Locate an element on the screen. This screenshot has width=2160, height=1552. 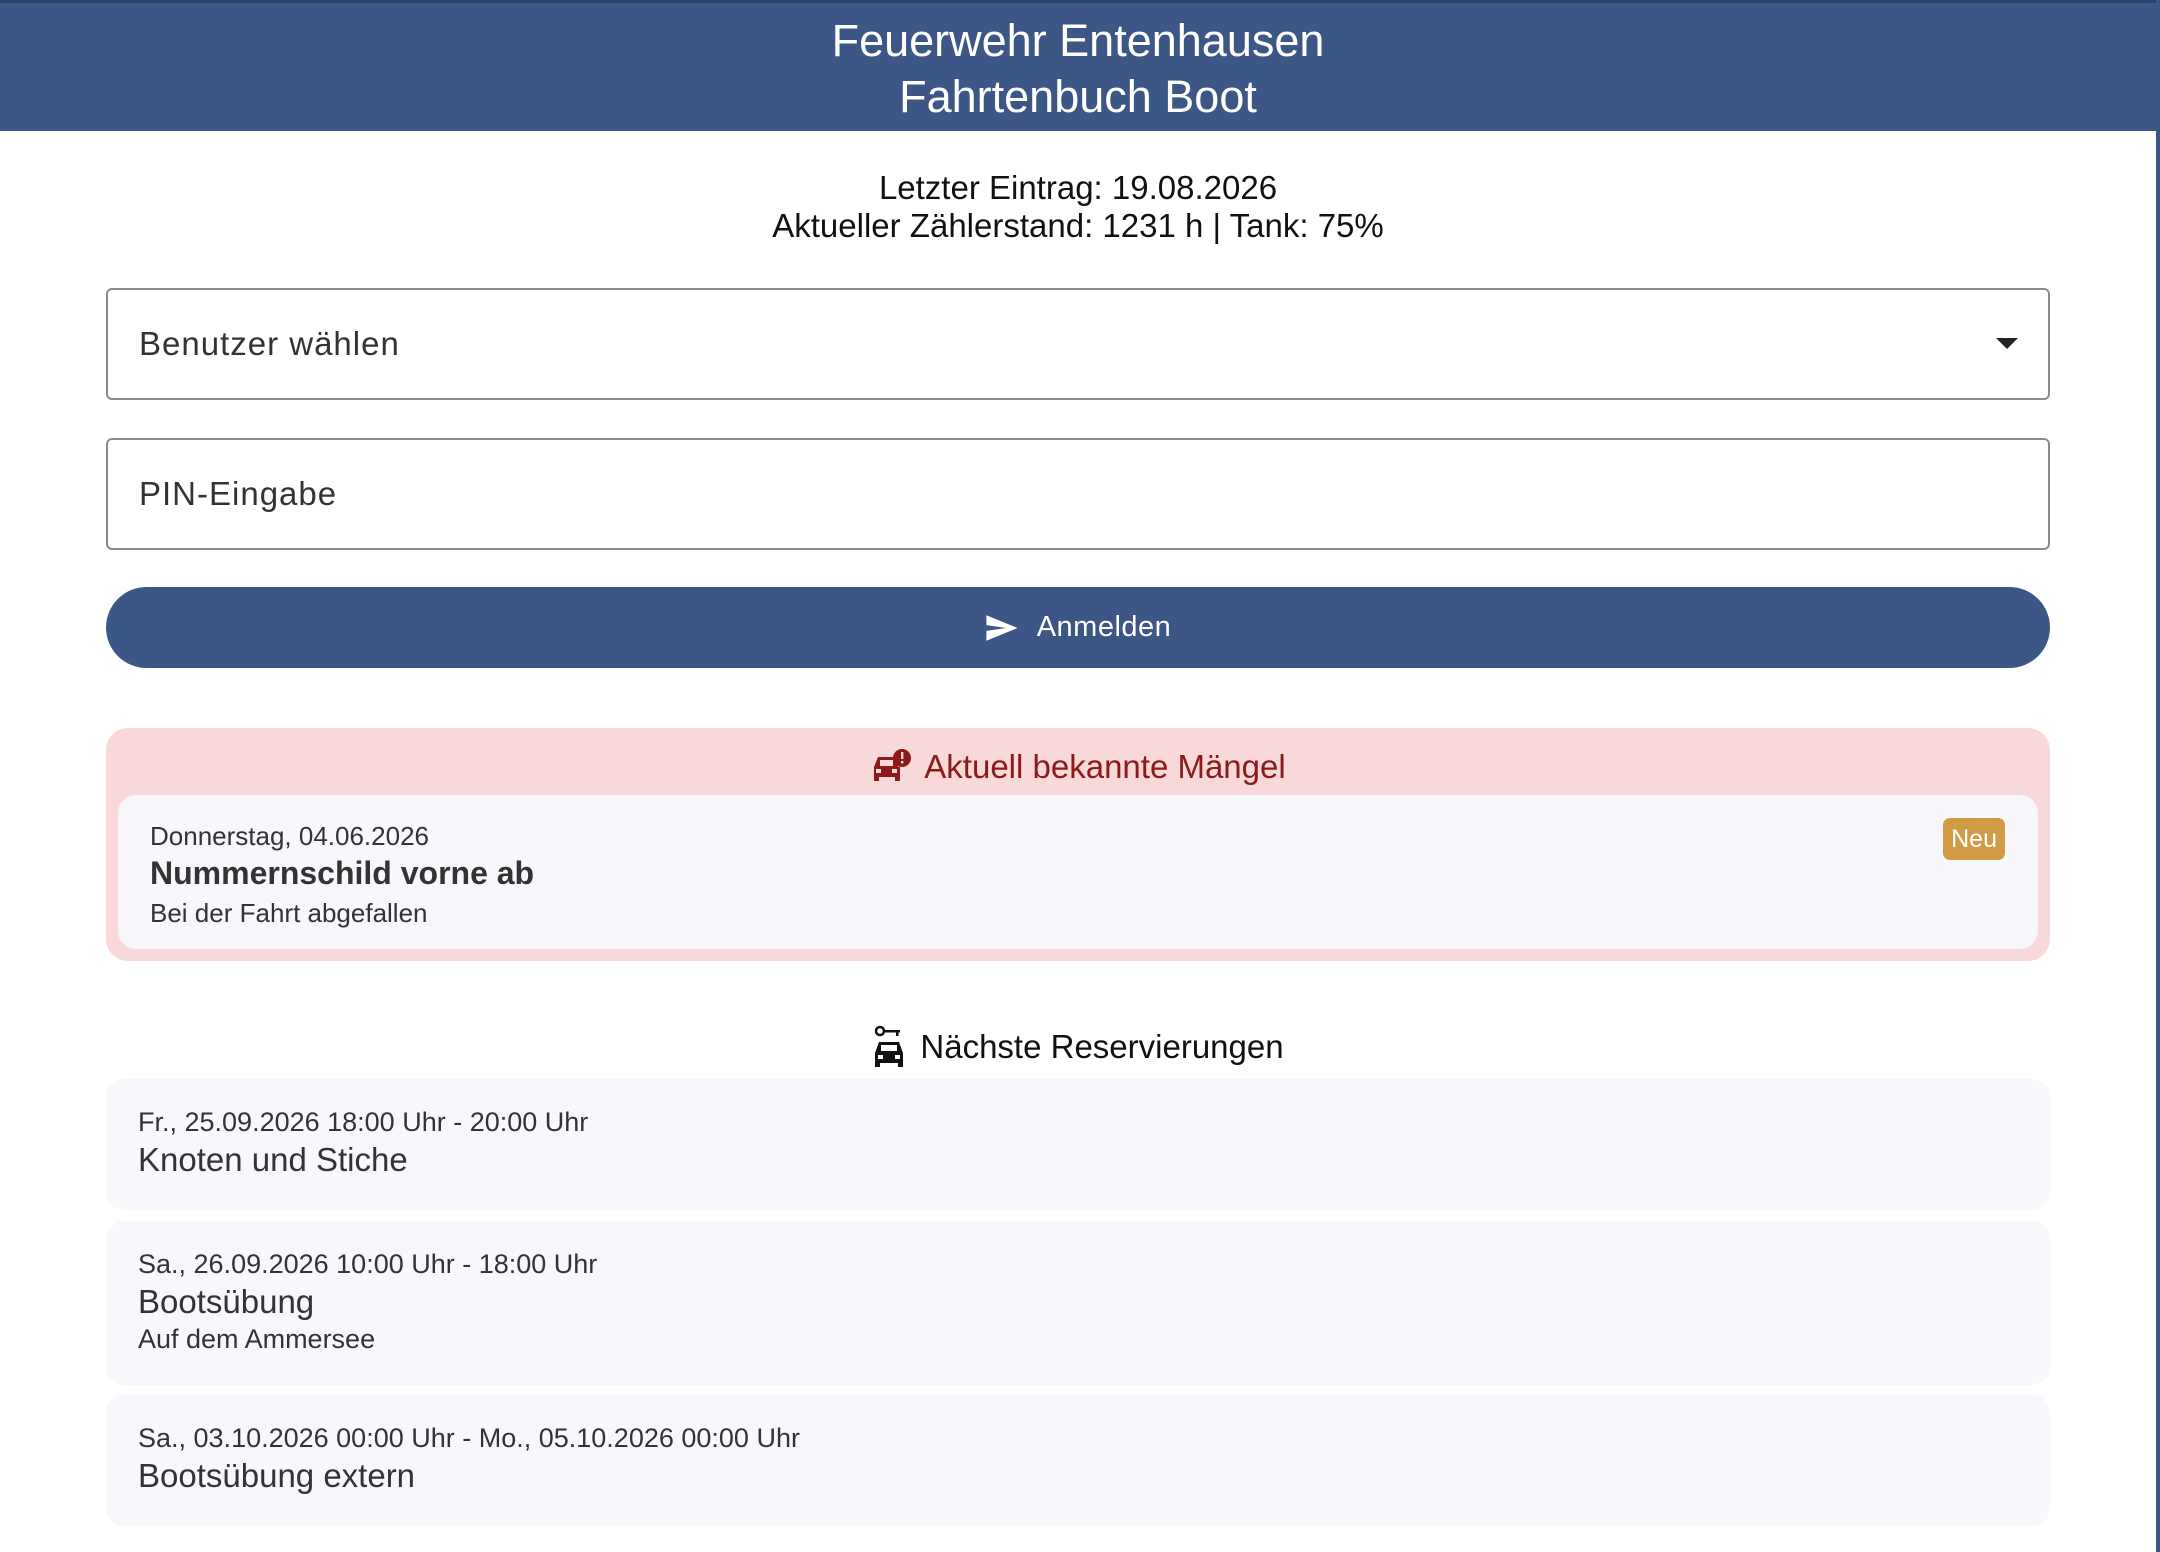
pin-input is located at coordinates (1078, 494).